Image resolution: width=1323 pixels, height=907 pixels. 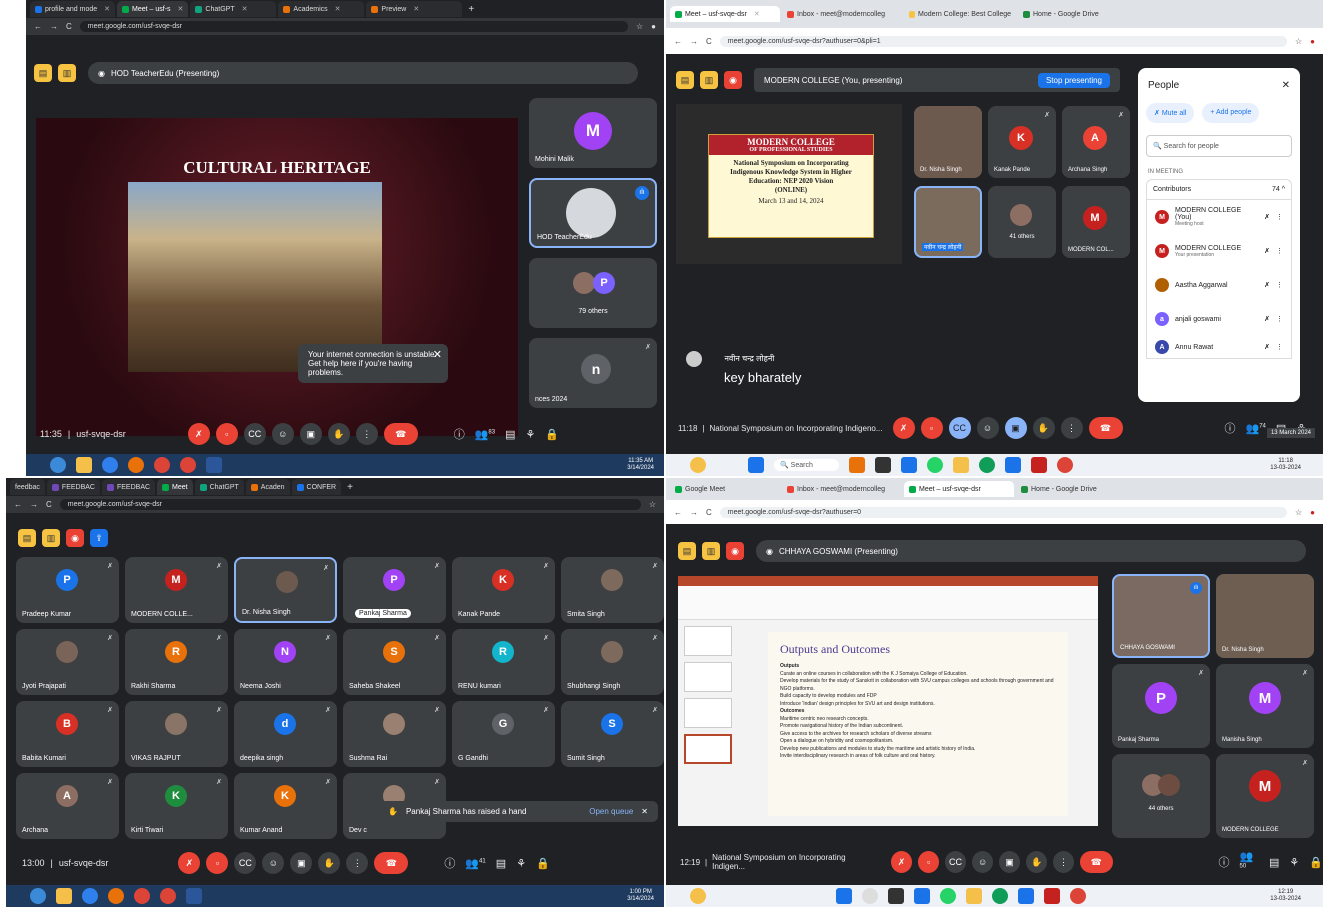 What do you see at coordinates (1219, 251) in the screenshot?
I see `people-row: M MODERN COLLEGE Your presentation ✗ ⋮` at bounding box center [1219, 251].